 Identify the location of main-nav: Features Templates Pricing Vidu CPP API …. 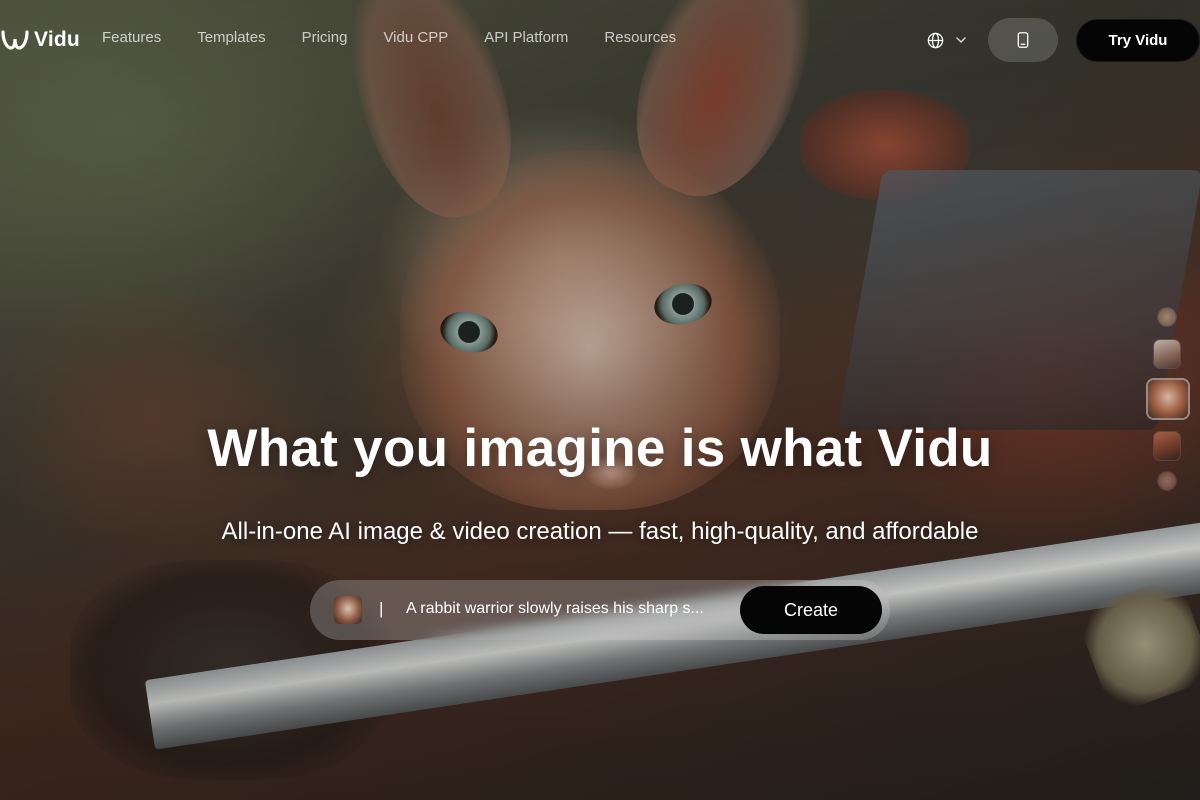
(407, 37).